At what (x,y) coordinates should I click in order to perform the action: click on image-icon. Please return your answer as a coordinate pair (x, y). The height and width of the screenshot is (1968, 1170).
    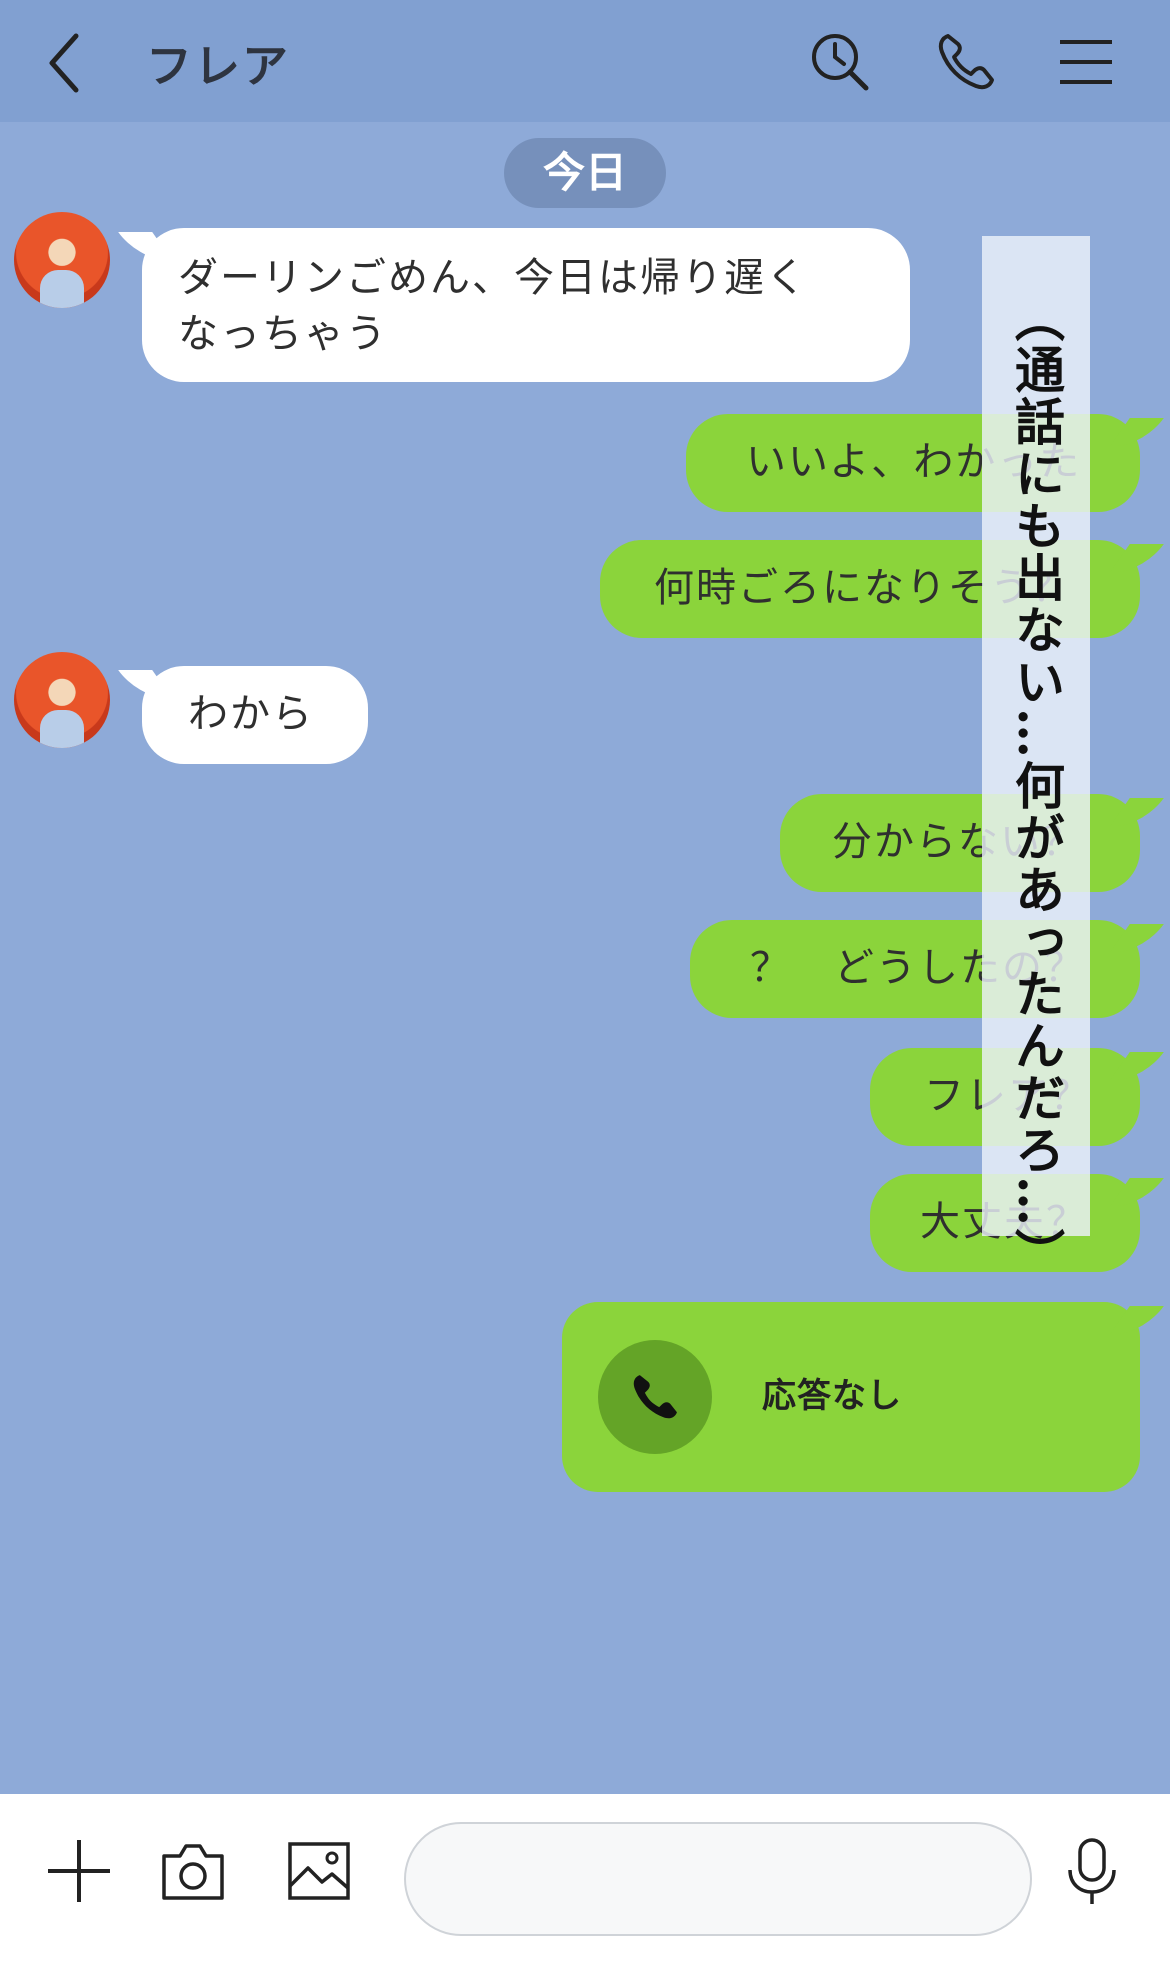
    Looking at the image, I should click on (319, 1871).